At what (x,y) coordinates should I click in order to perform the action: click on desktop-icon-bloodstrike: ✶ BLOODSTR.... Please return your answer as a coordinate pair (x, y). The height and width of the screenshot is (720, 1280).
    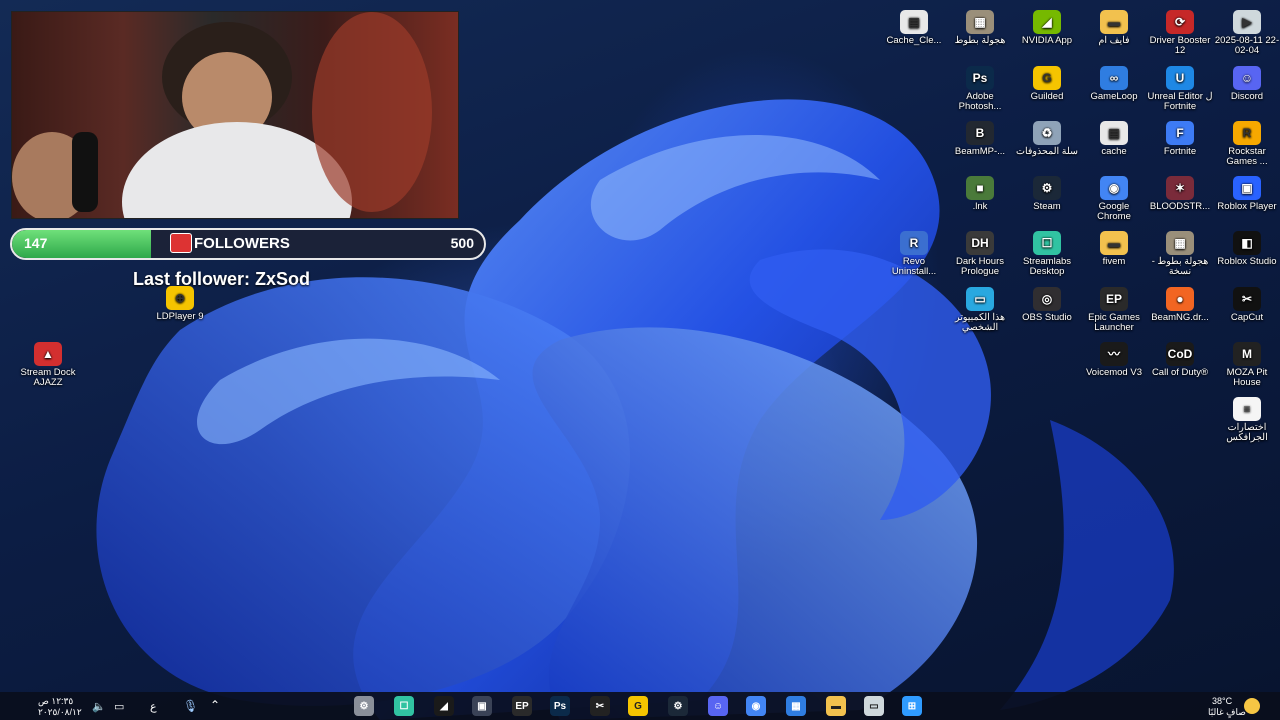
    Looking at the image, I should click on (1180, 194).